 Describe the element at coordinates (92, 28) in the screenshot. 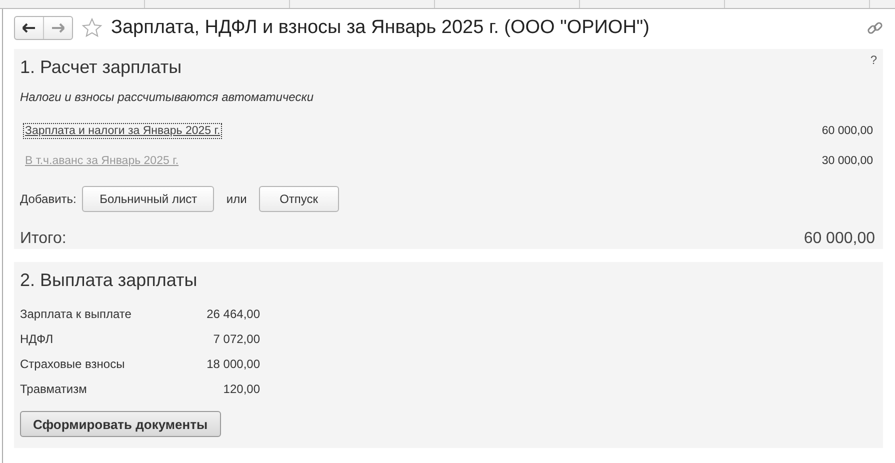

I see `star-icon` at that location.